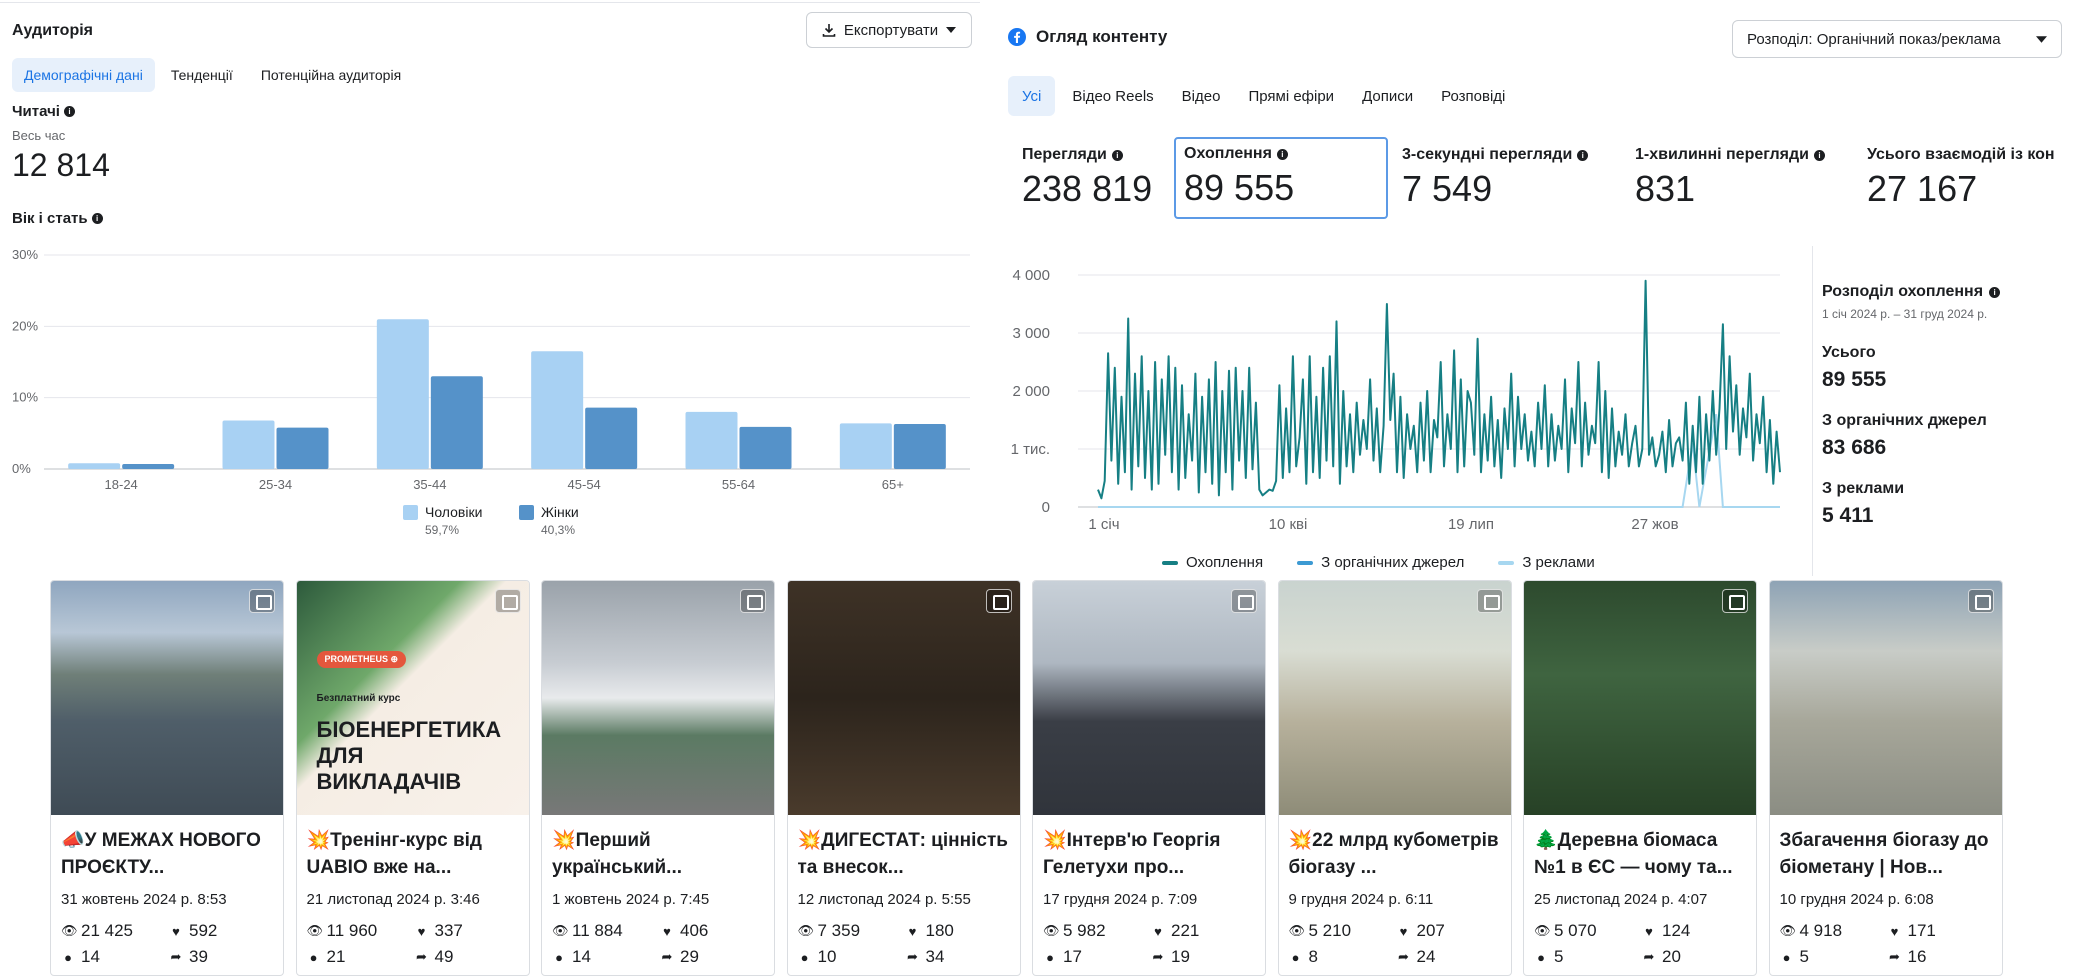 Image resolution: width=2074 pixels, height=976 pixels. What do you see at coordinates (852, 957) in the screenshot?
I see `stat-comments: ● 10` at bounding box center [852, 957].